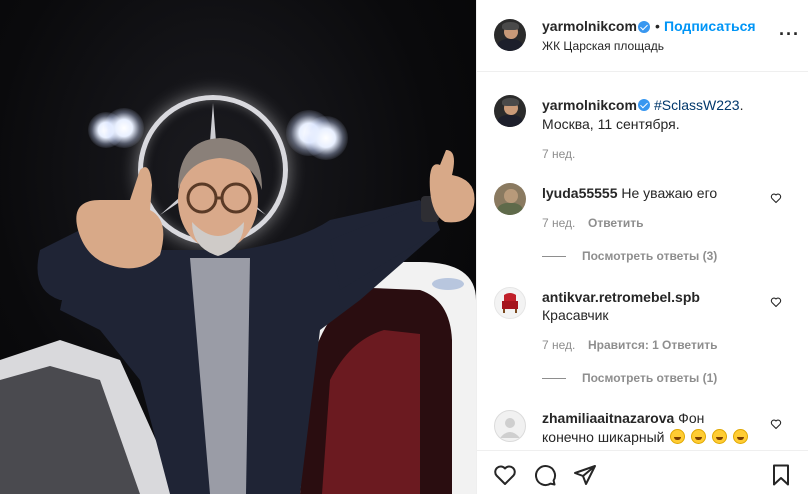 This screenshot has height=494, width=808. What do you see at coordinates (589, 26) in the screenshot?
I see `author-username: yarmolnikcom` at bounding box center [589, 26].